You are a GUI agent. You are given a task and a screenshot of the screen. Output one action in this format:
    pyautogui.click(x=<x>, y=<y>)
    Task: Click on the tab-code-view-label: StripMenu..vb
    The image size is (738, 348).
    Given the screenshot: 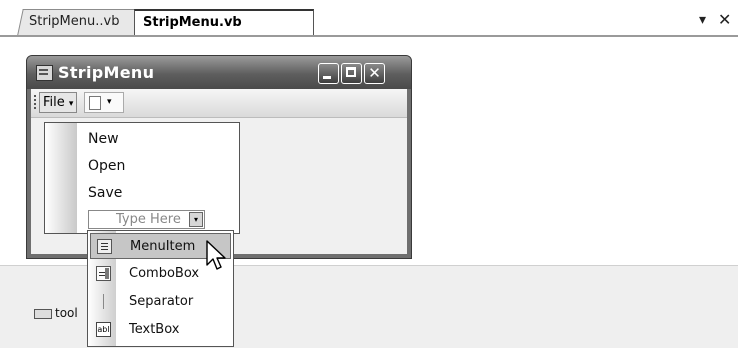 What is the action you would take?
    pyautogui.click(x=74, y=21)
    